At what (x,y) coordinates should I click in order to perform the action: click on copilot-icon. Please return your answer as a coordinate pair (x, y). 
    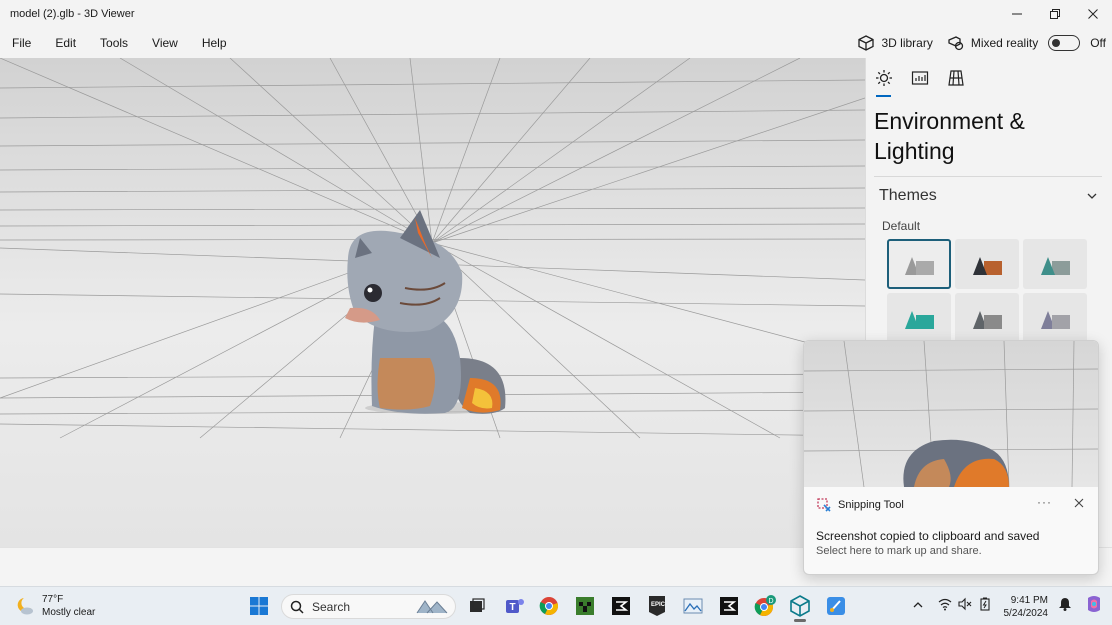
    Looking at the image, I should click on (1094, 604).